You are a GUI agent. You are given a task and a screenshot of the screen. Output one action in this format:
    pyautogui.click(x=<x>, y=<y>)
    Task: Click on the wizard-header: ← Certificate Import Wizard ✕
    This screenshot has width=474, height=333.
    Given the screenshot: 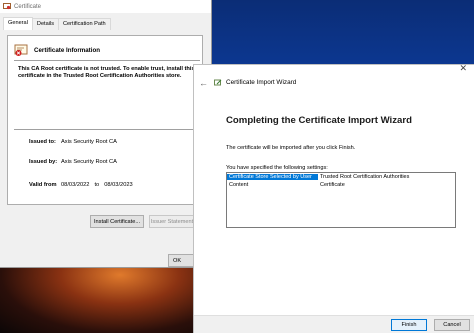 What is the action you would take?
    pyautogui.click(x=334, y=81)
    